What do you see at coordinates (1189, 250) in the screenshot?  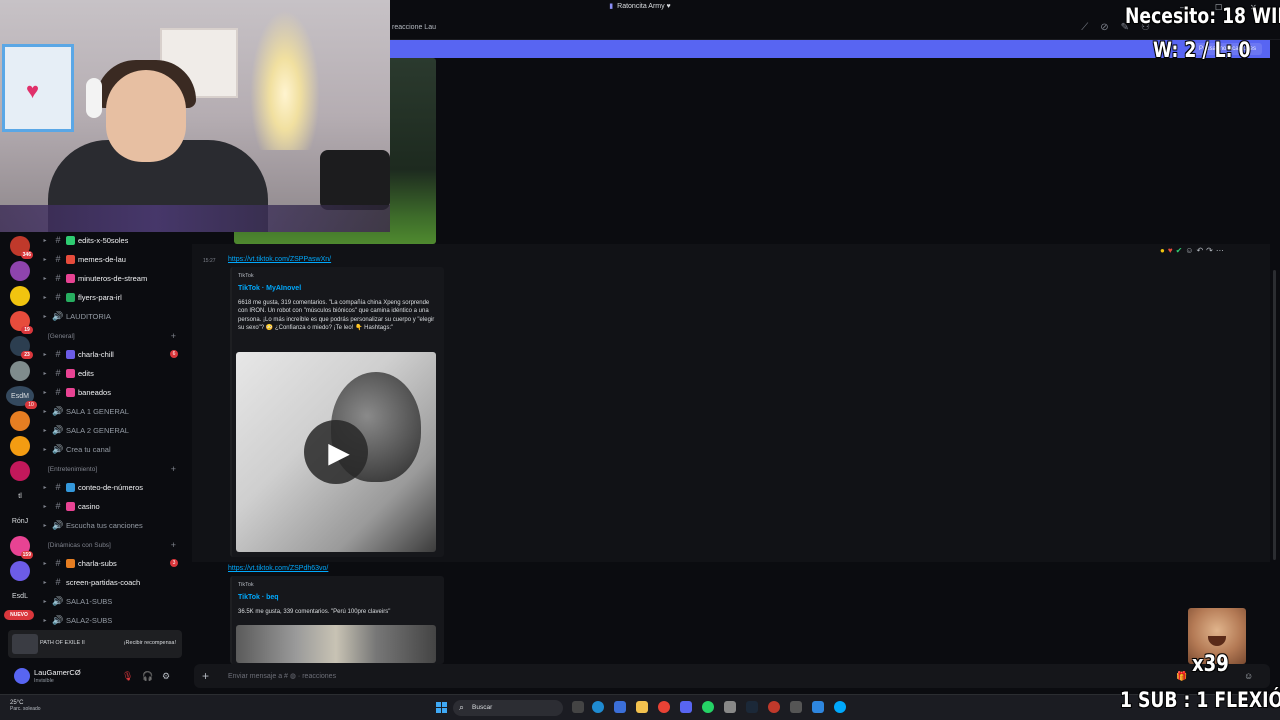 I see `add-reaction-icon: ☺` at bounding box center [1189, 250].